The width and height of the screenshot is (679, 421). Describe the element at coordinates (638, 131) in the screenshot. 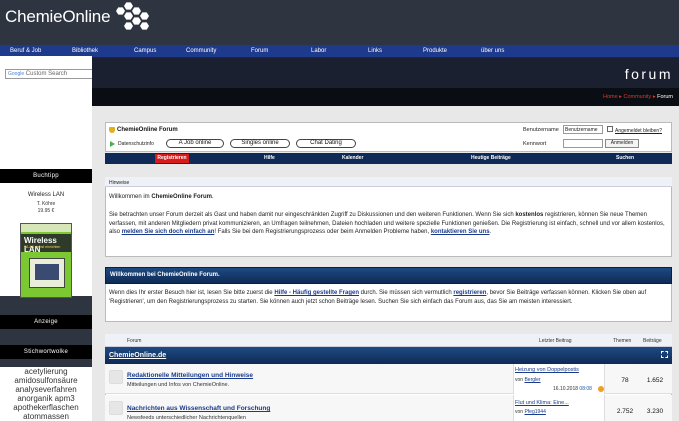

I see `remember-label: Angemeldet bleiben?` at that location.